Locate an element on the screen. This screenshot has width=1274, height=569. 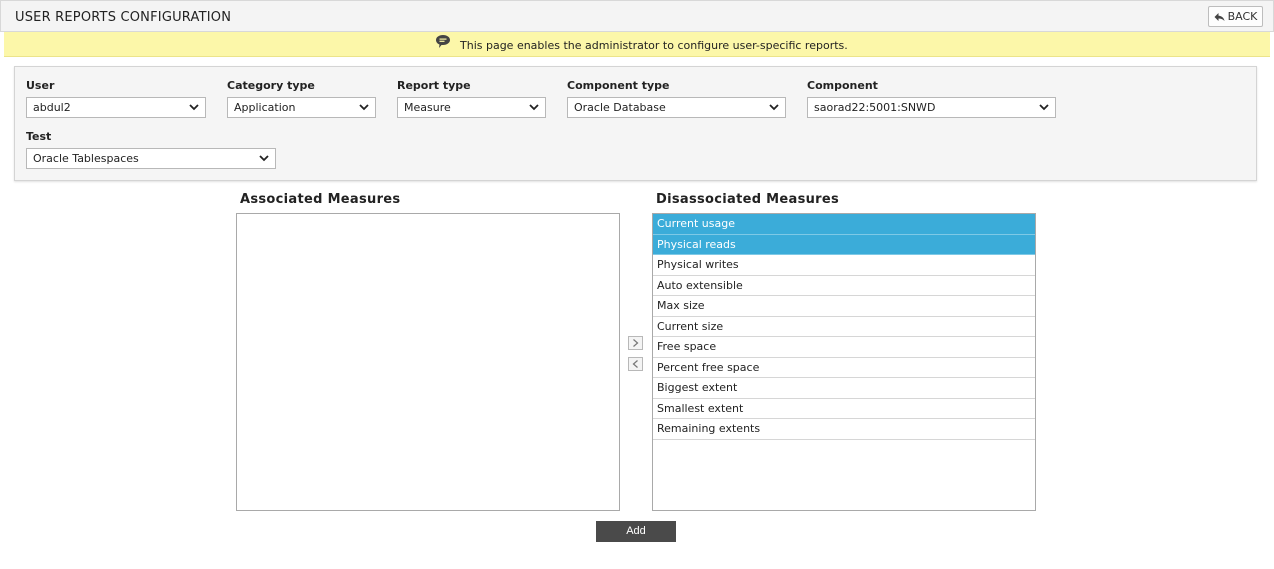
page-header: USER REPORTS CONFIGURATION BACK is located at coordinates (637, 16).